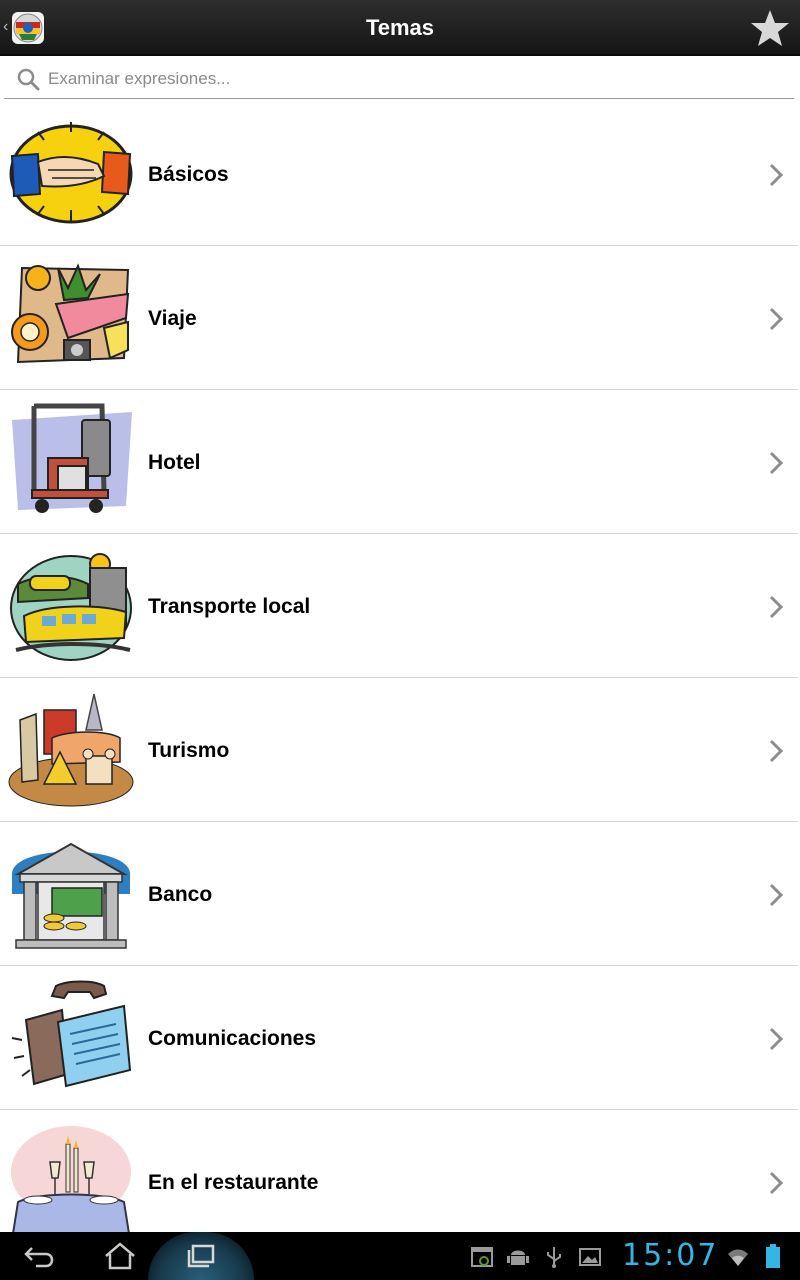 This screenshot has height=1280, width=800. I want to click on list-item-en-el-restaurante: En el restaurante, so click(399, 1171).